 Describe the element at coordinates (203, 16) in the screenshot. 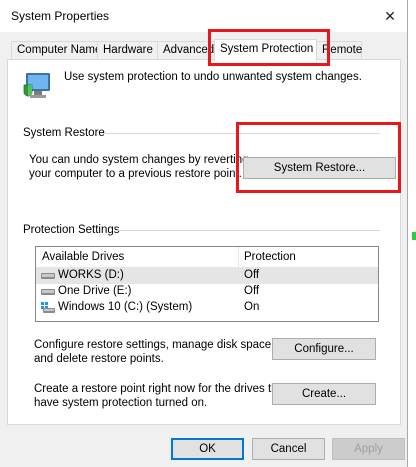

I see `title-bar: System Properties ✕` at that location.